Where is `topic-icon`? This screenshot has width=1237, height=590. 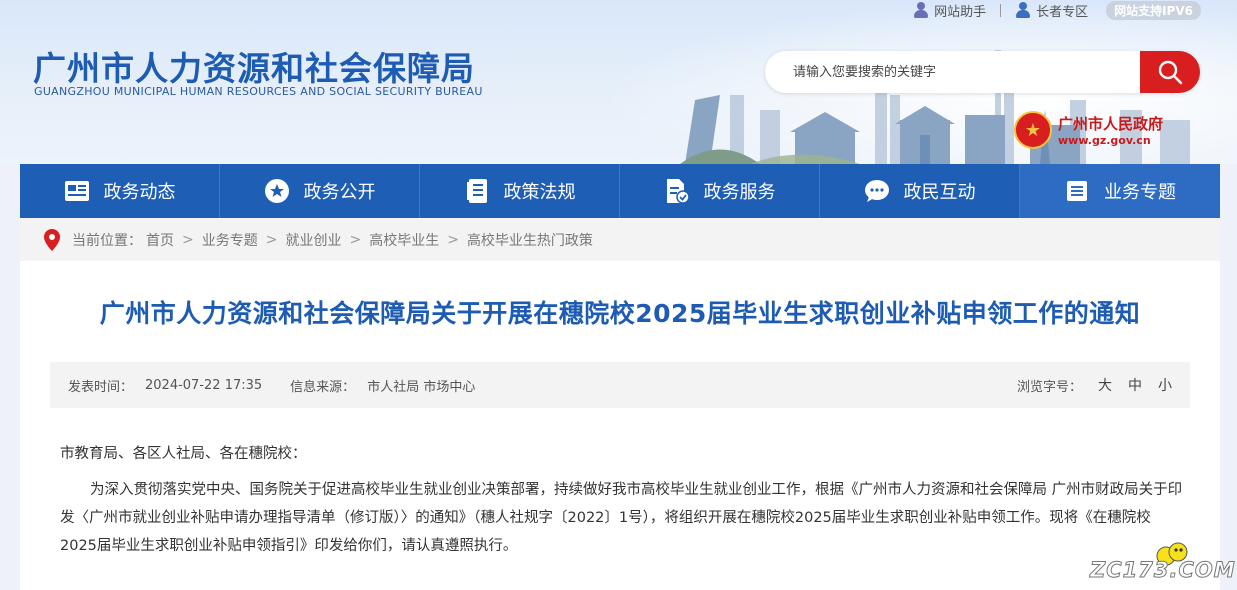 topic-icon is located at coordinates (1077, 191).